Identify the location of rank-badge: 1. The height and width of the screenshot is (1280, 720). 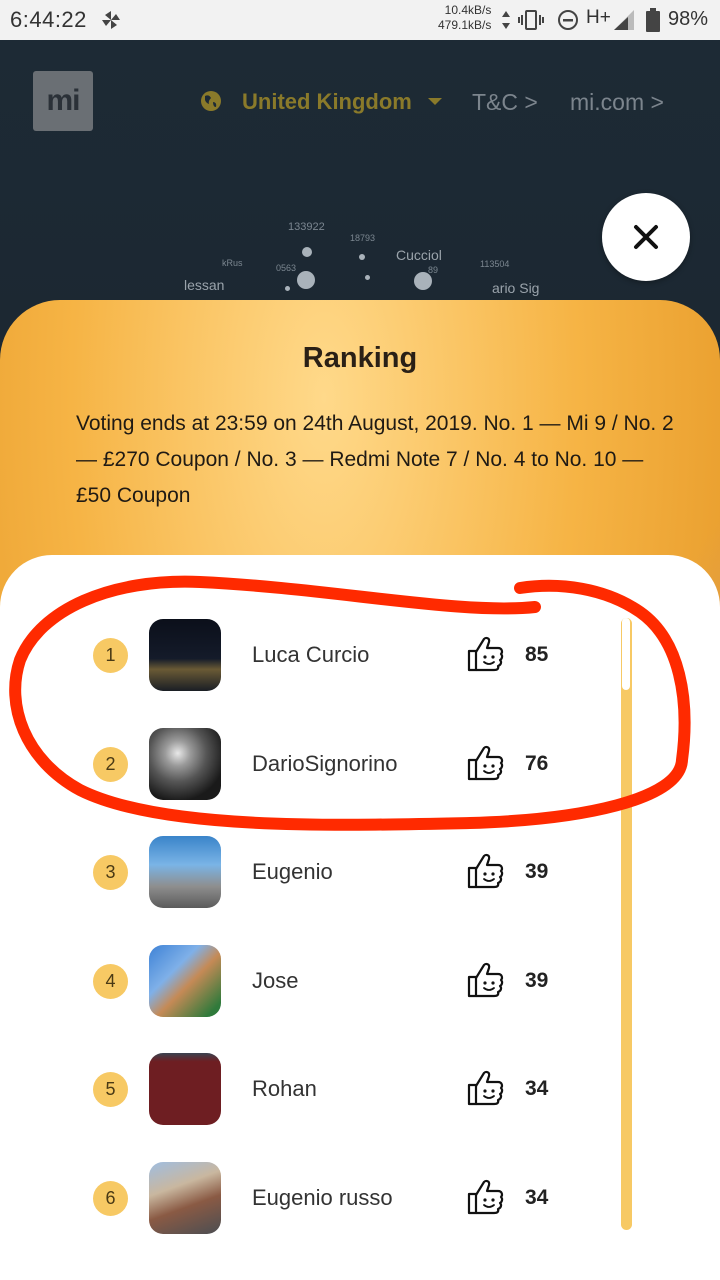
(110, 655).